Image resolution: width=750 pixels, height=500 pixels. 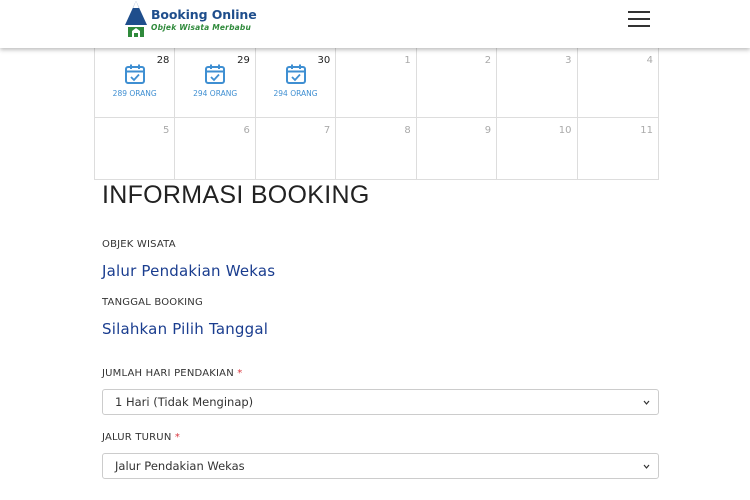 I want to click on jalur-turun-label-text: JALUR TURUN, so click(x=137, y=437).